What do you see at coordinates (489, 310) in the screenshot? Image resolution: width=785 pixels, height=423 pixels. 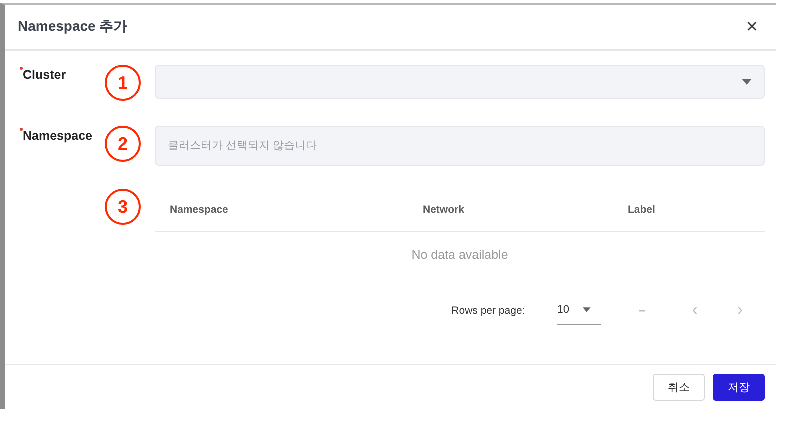 I see `rows-per-page-label: Rows per page:` at bounding box center [489, 310].